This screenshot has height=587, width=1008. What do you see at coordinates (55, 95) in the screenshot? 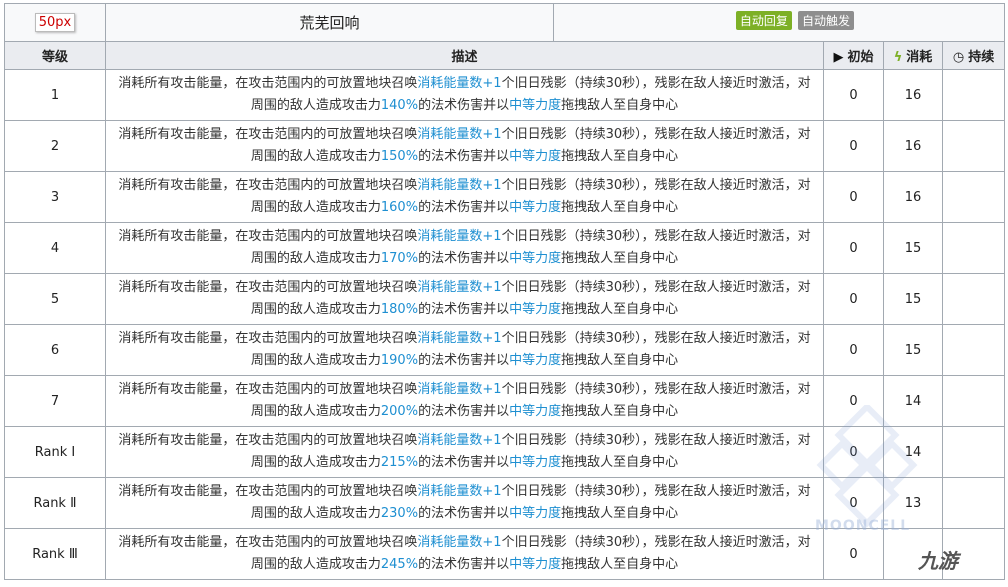
I see `level-cell: 1` at bounding box center [55, 95].